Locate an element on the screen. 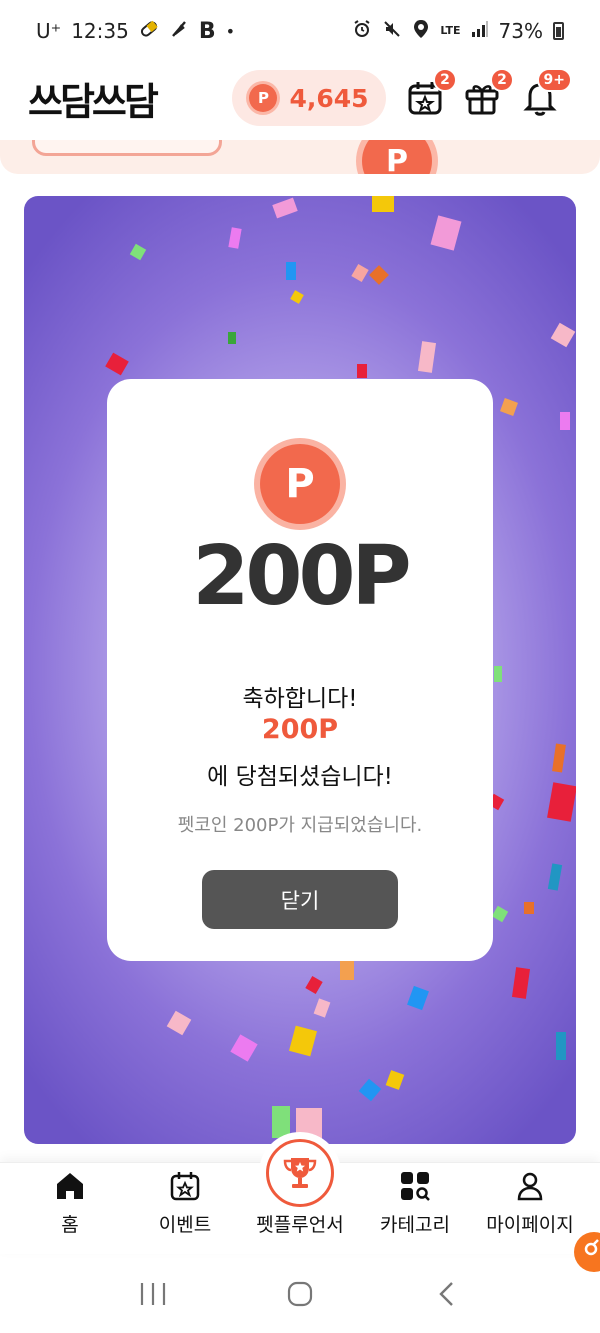  system-navigation-bar is located at coordinates (300, 1293).